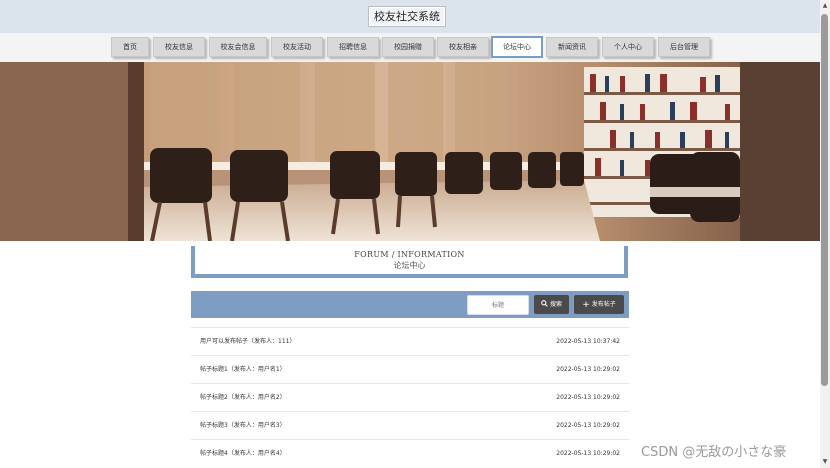 This screenshot has width=830, height=468. Describe the element at coordinates (684, 47) in the screenshot. I see `nav-item-admin: 后台管理` at that location.